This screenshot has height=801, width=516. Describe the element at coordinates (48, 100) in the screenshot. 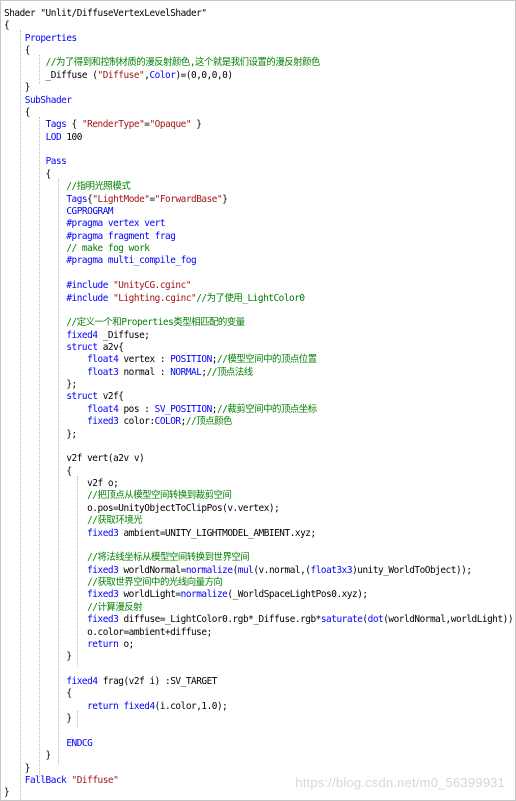

I see `code-token: SubShader` at that location.